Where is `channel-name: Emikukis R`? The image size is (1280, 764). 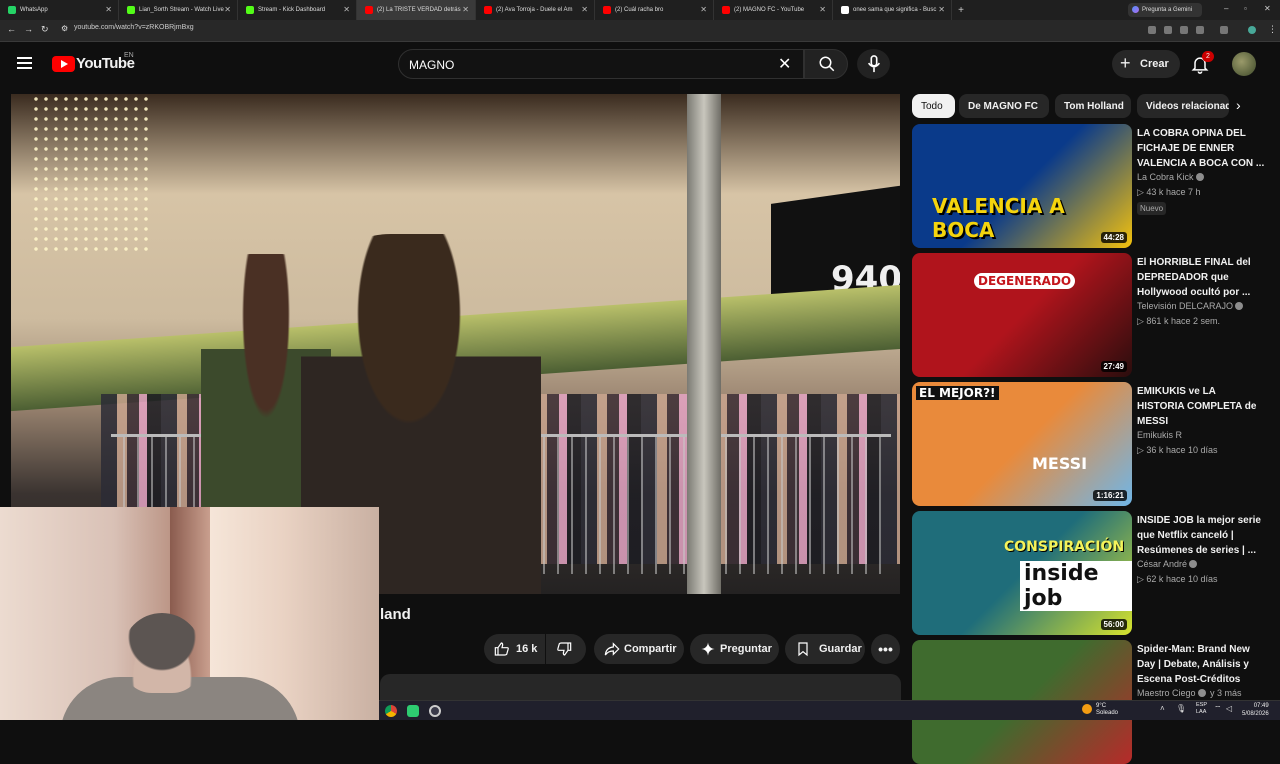 channel-name: Emikukis R is located at coordinates (1159, 435).